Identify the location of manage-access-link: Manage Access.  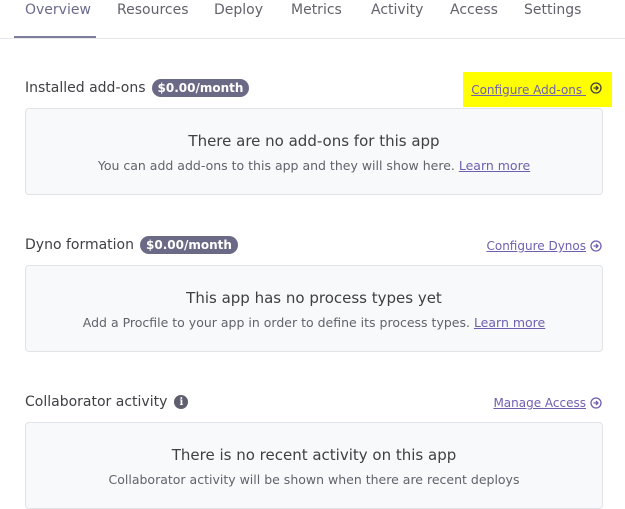
(547, 403).